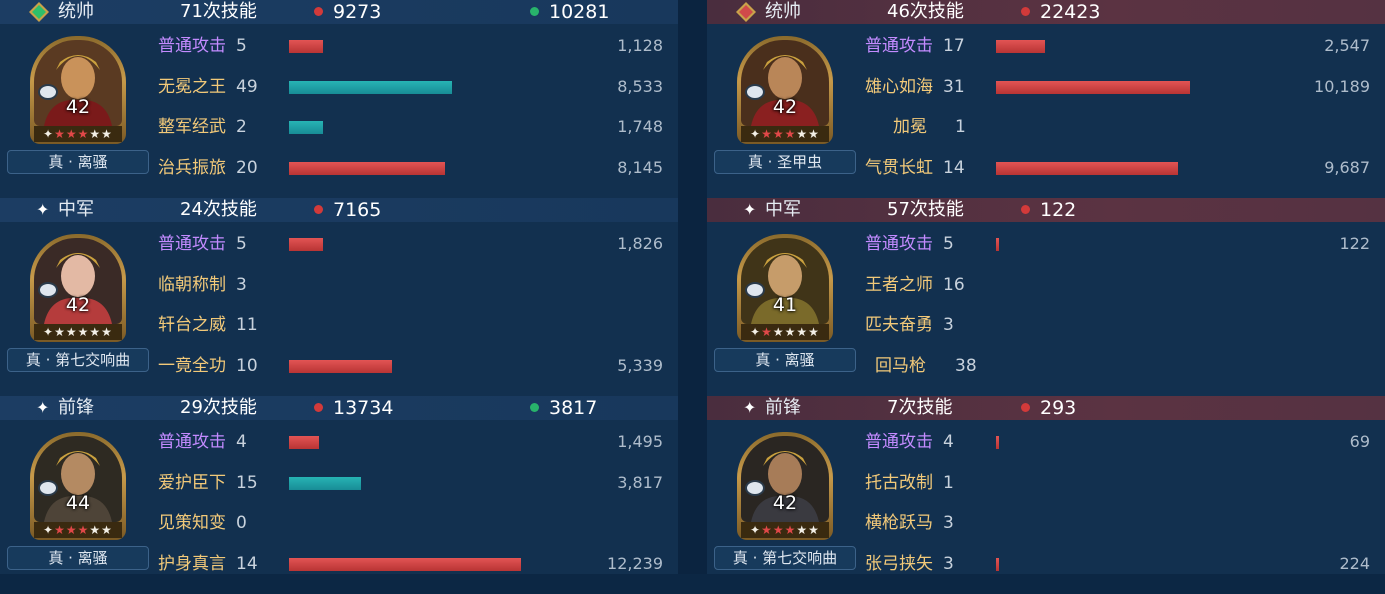  I want to click on skill-cast-count: 57次技能, so click(925, 209).